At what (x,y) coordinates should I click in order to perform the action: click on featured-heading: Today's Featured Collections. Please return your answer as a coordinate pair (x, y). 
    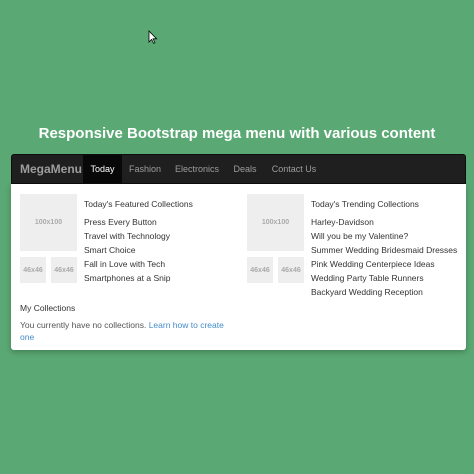
    Looking at the image, I should click on (138, 204).